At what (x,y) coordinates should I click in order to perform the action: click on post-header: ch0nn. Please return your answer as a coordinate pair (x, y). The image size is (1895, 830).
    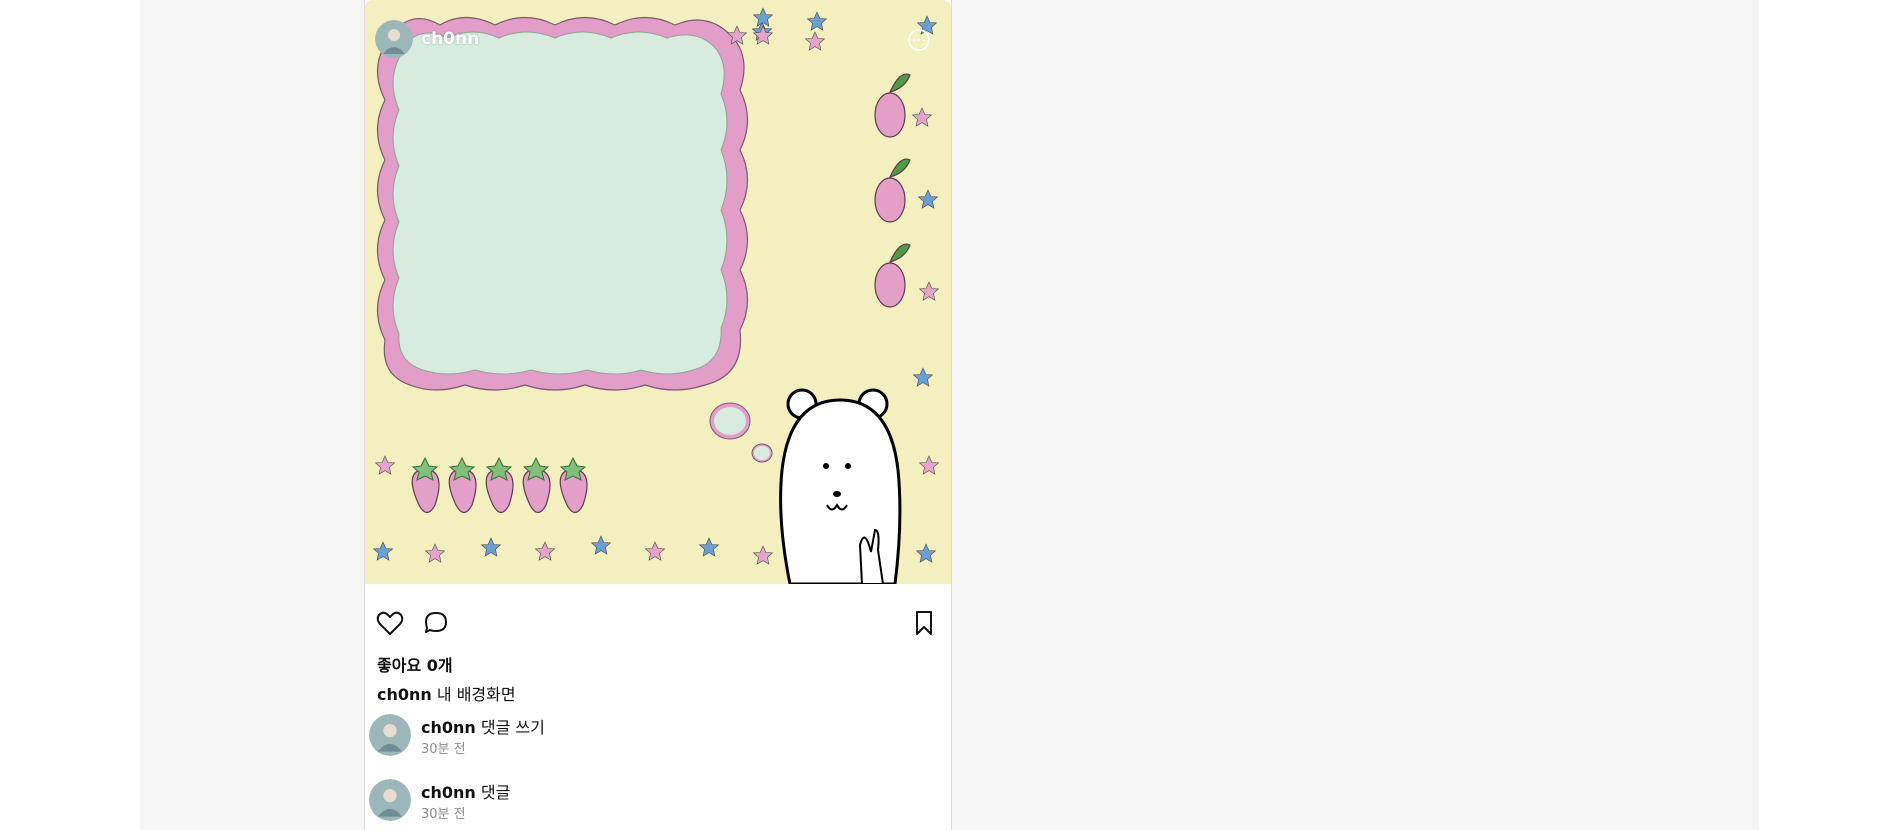
    Looking at the image, I should click on (427, 39).